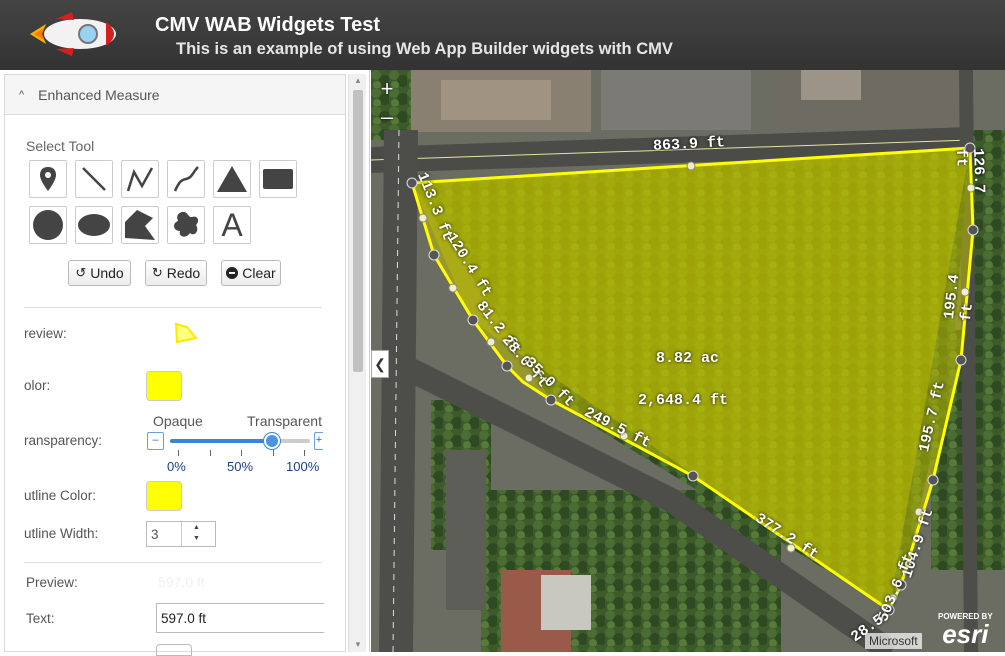  Describe the element at coordinates (21, 95) in the screenshot. I see `chevron-up-icon: ^` at that location.